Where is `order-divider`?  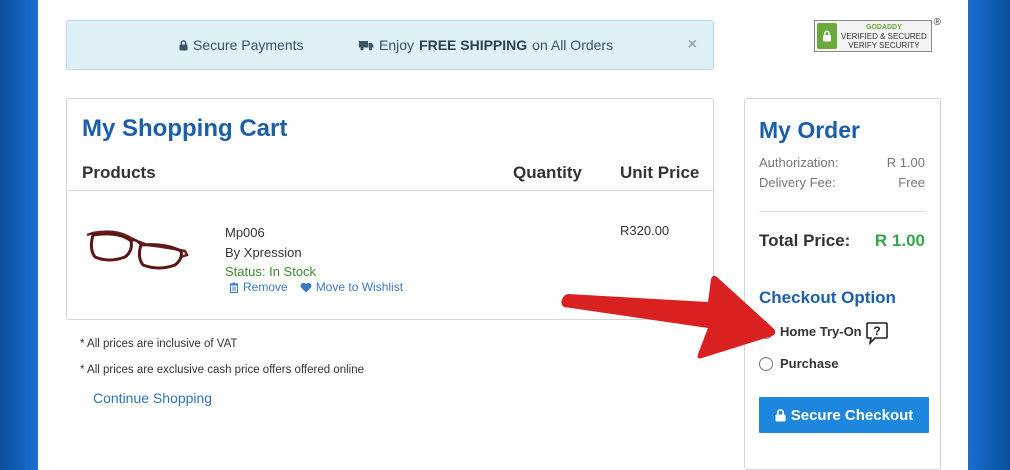 order-divider is located at coordinates (842, 211).